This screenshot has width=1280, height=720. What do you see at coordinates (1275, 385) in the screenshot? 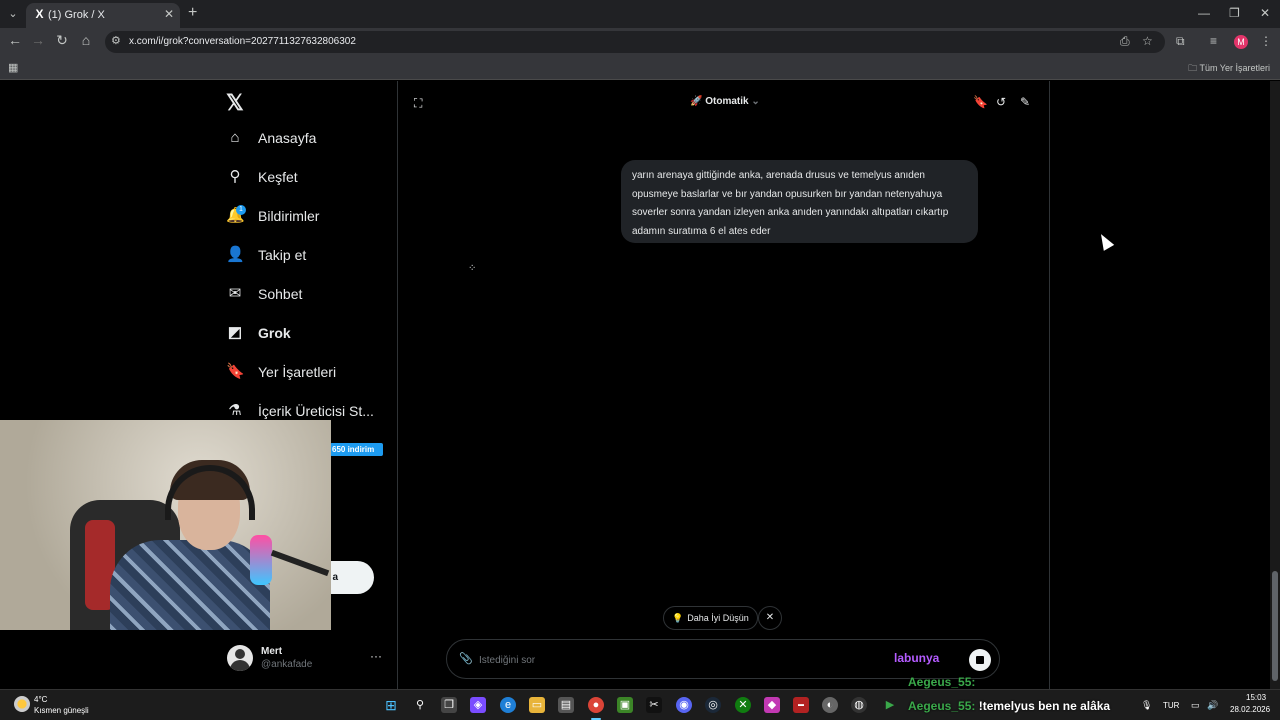
I see `scrollbar` at bounding box center [1275, 385].